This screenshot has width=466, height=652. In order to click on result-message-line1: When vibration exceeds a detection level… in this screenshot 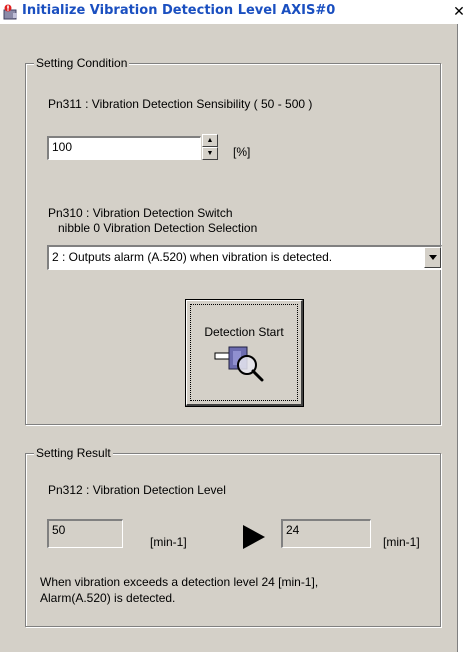, I will do `click(179, 582)`.